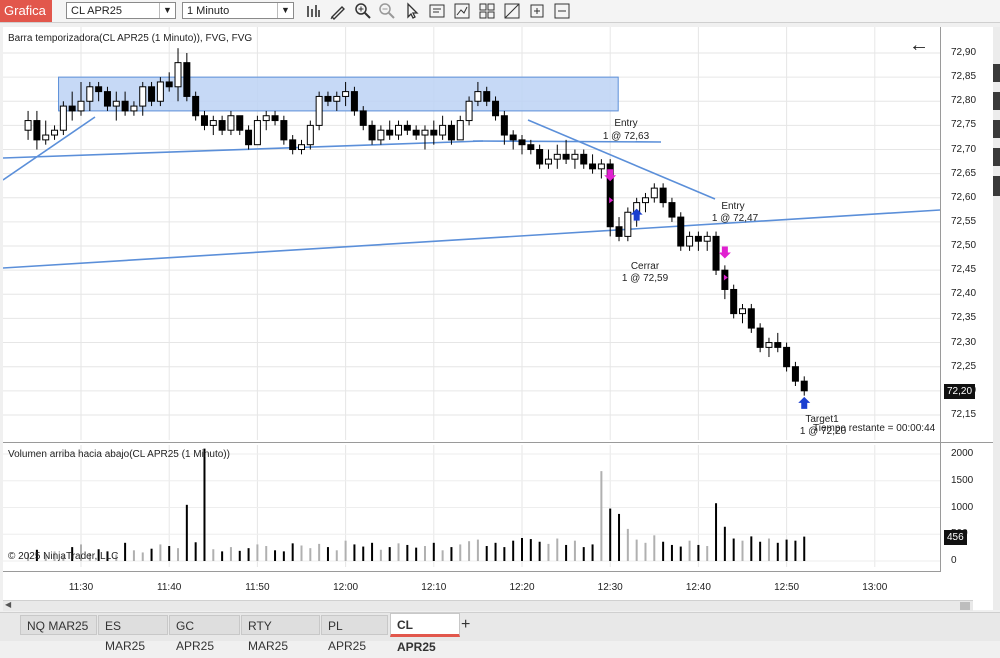 The width and height of the screenshot is (1000, 658). I want to click on time-tick-label: 12:10, so click(434, 587).